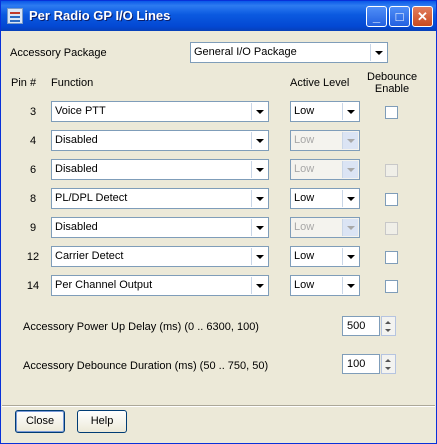  What do you see at coordinates (33, 228) in the screenshot?
I see `pin-number: 9` at bounding box center [33, 228].